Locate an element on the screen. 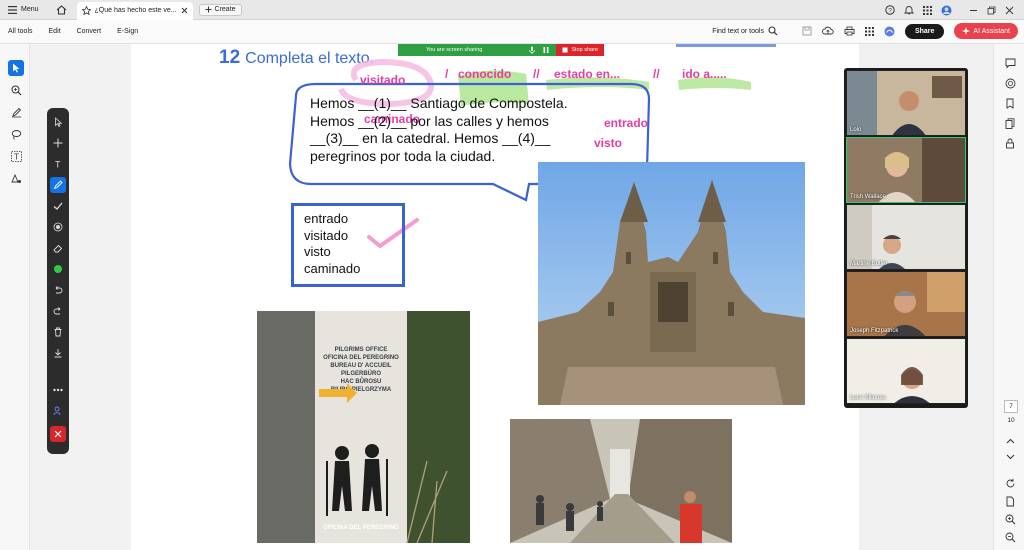  ai-tool-button is located at coordinates (1010, 83).